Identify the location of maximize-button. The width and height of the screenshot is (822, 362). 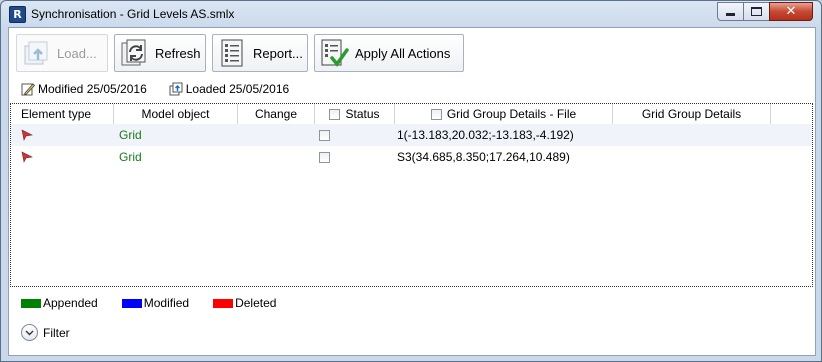
(756, 11).